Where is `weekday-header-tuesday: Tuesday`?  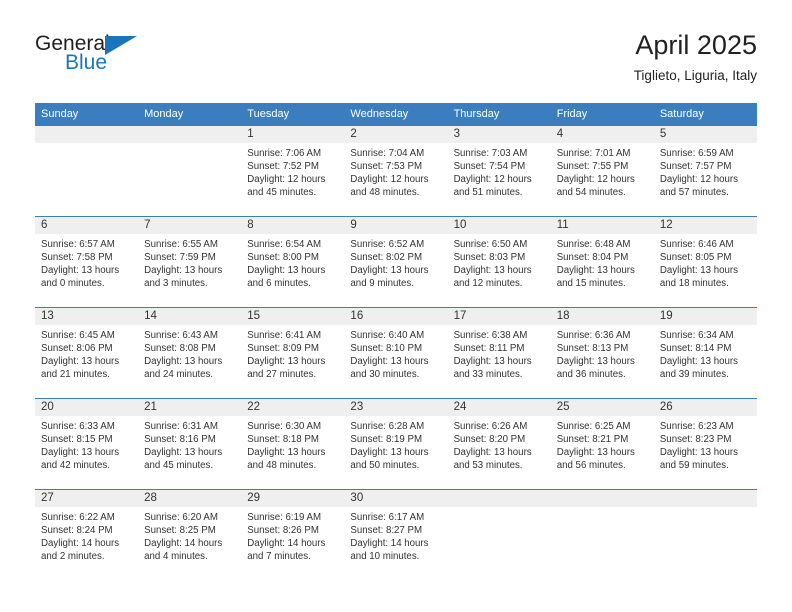
weekday-header-tuesday: Tuesday is located at coordinates (293, 114).